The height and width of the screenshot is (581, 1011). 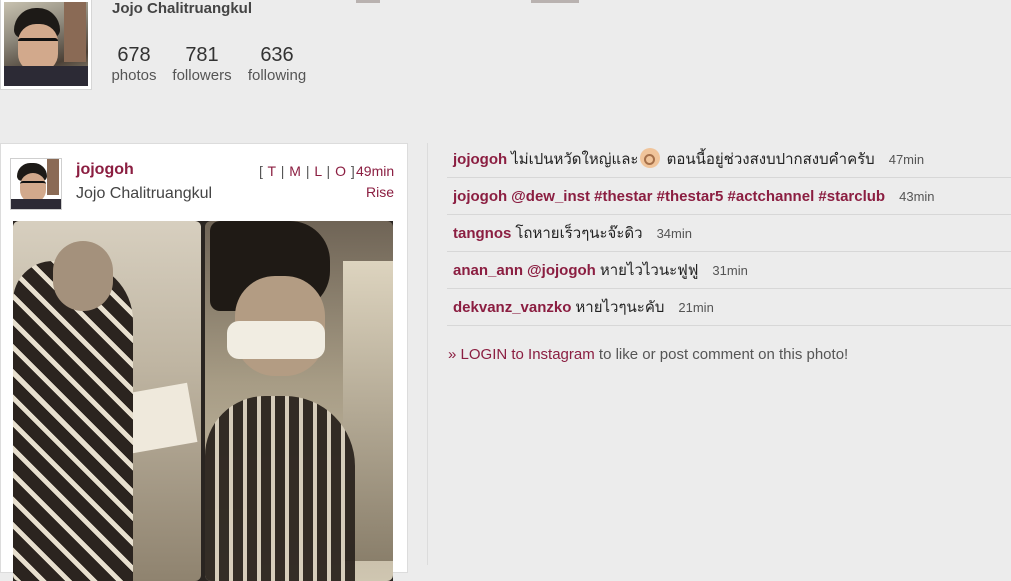 What do you see at coordinates (277, 55) in the screenshot?
I see `stat-following-value: 636` at bounding box center [277, 55].